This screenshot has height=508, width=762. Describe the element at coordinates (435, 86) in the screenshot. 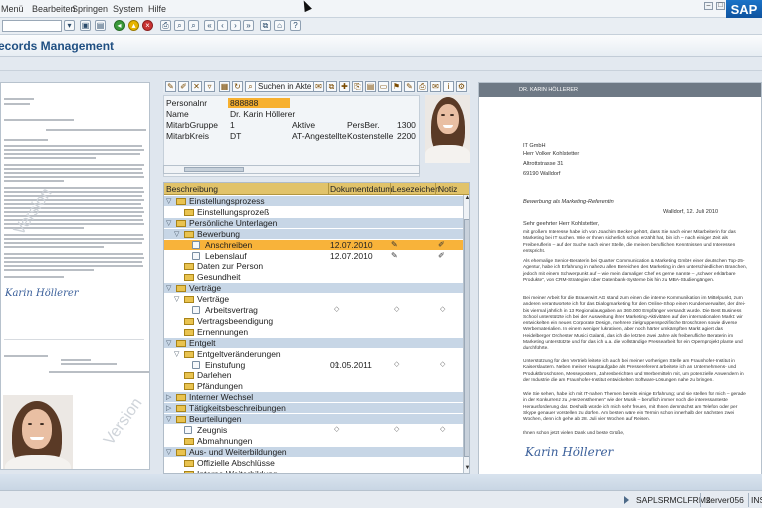

I see `mail-icon: ✉` at that location.